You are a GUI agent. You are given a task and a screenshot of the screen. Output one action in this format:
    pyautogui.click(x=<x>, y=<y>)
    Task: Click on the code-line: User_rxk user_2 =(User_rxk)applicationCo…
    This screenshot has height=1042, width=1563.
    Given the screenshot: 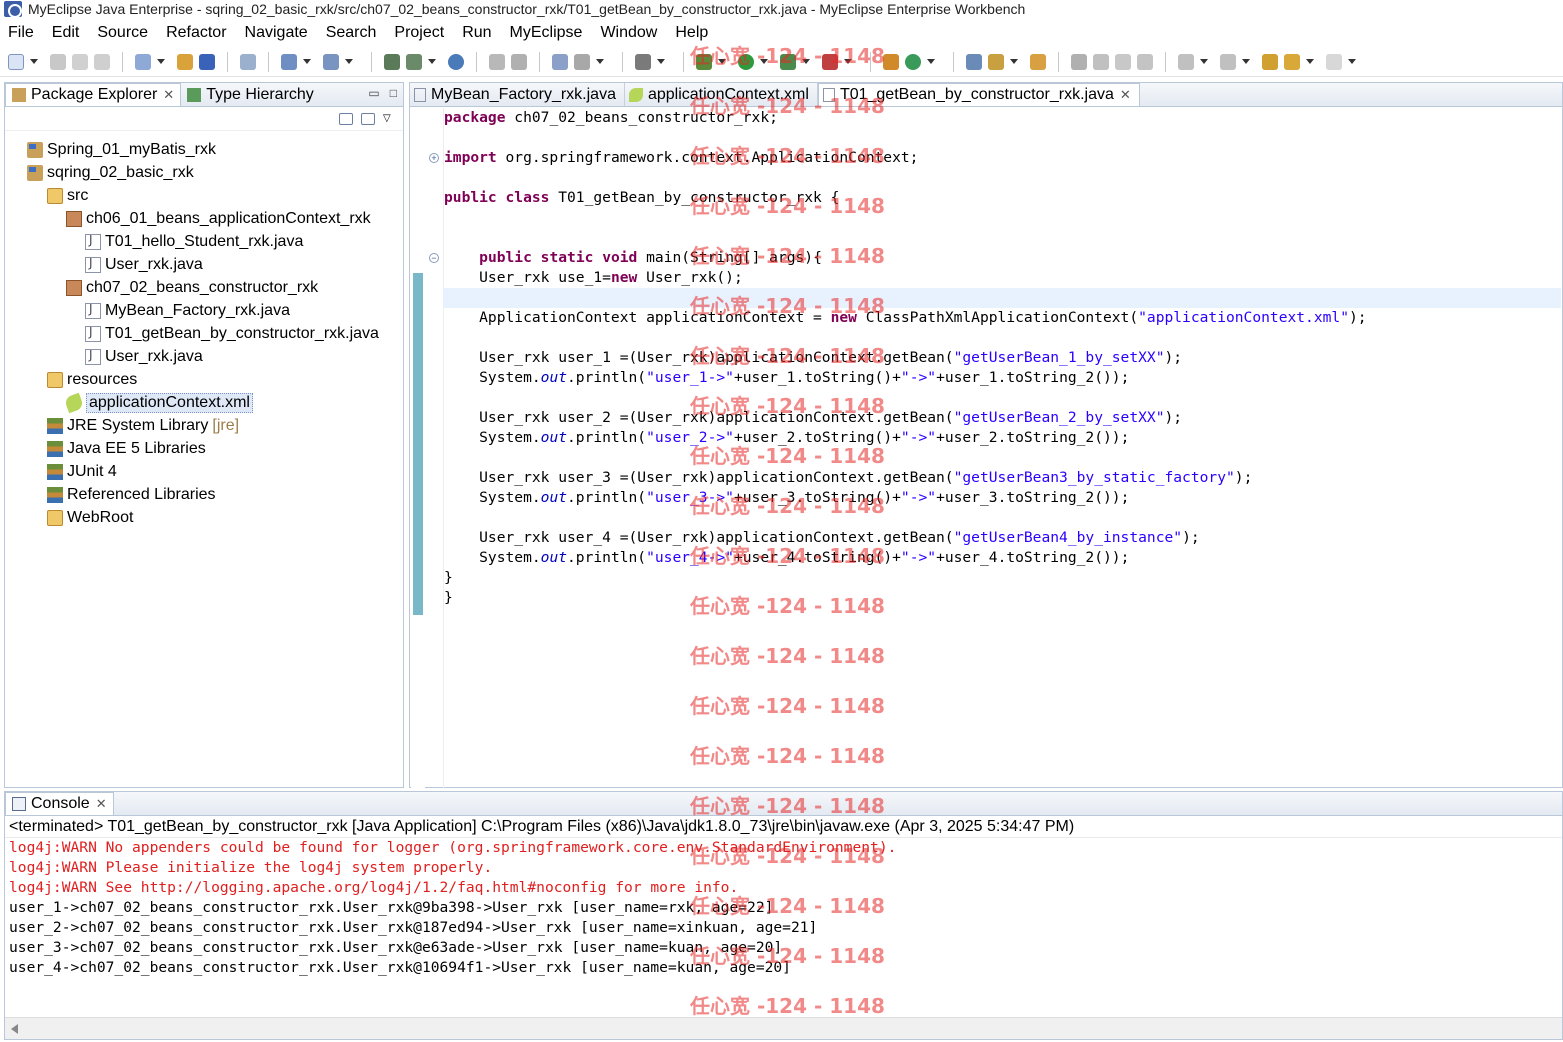 What is the action you would take?
    pyautogui.click(x=1002, y=418)
    